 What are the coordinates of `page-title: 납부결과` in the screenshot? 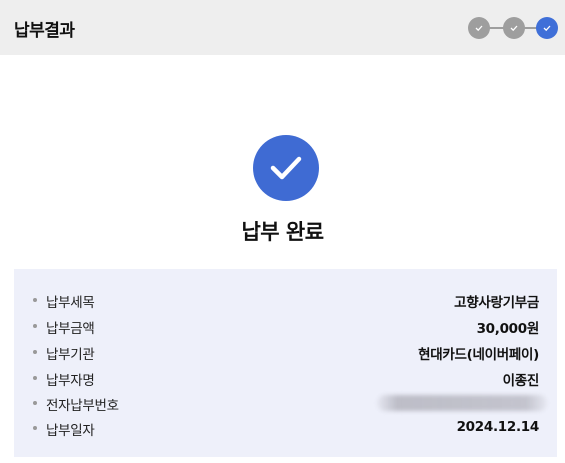 It's located at (44, 31).